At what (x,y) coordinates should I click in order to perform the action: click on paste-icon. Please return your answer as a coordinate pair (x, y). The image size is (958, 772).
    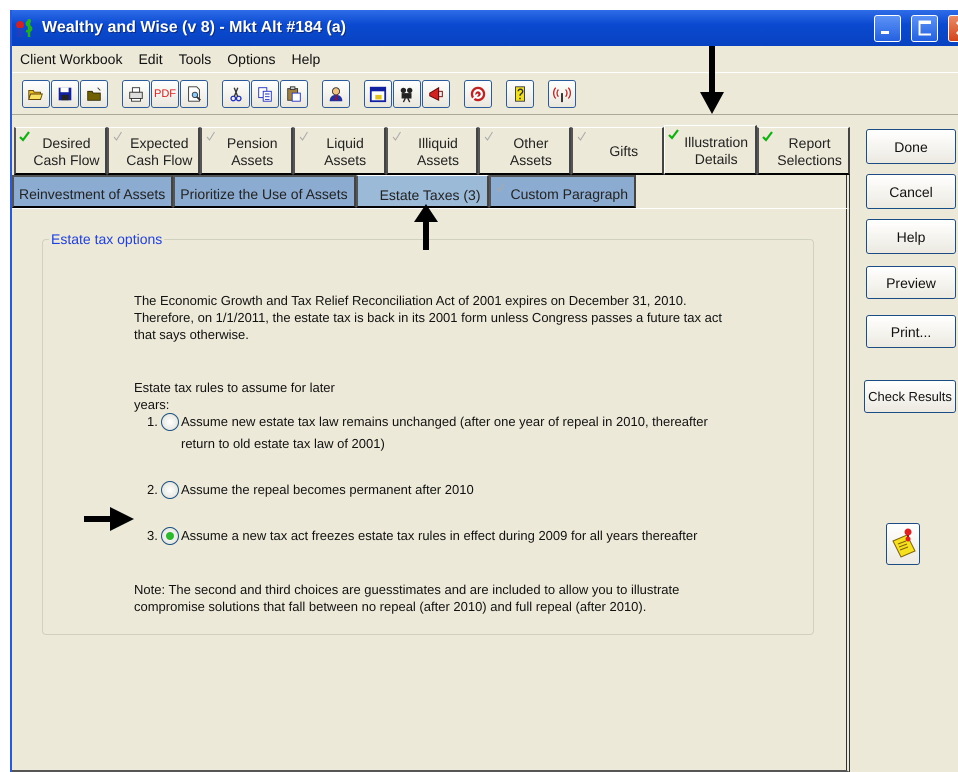
    Looking at the image, I should click on (294, 94).